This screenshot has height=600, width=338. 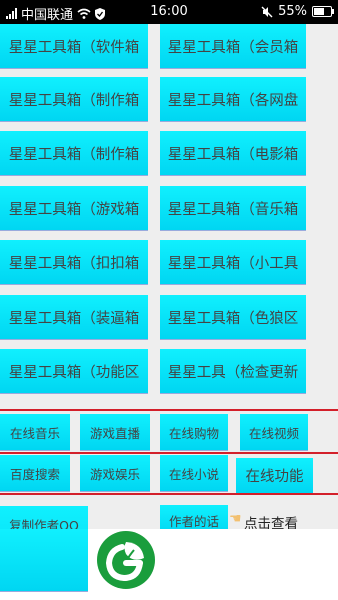 I want to click on toolbox-make-button: 星星工具箱（制作箱, so click(x=74, y=99).